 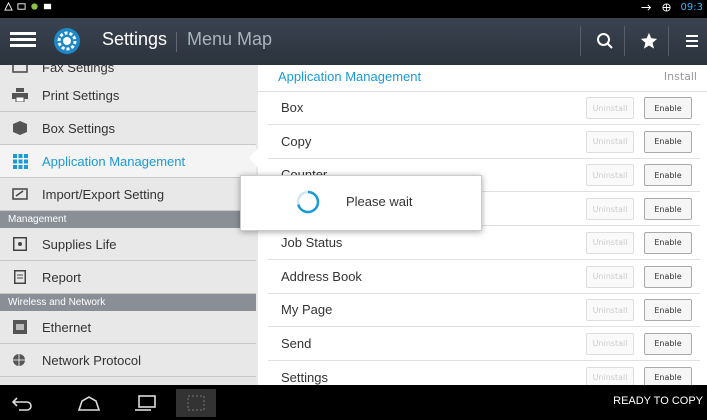 What do you see at coordinates (67, 41) in the screenshot?
I see `settings-gear-icon` at bounding box center [67, 41].